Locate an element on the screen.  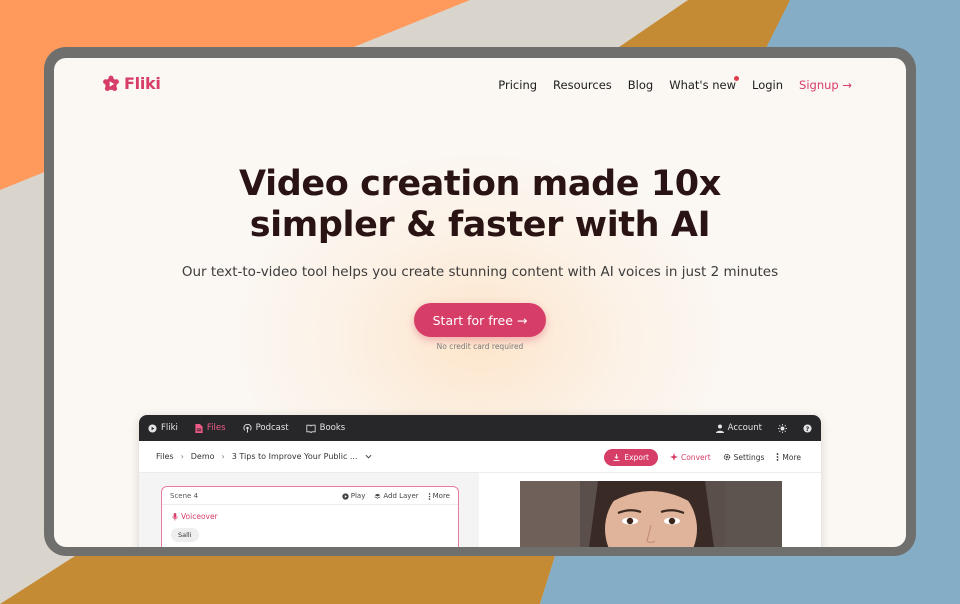
scene-more-label: More is located at coordinates (441, 496).